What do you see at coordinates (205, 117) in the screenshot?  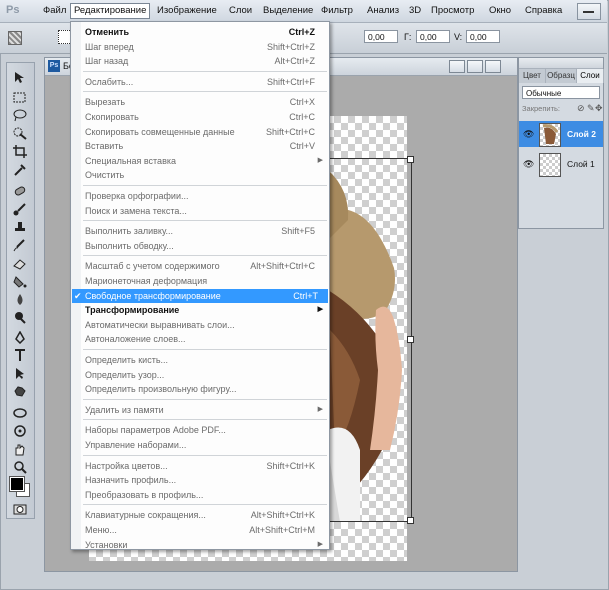 I see `menu-item: Скопировать Ctrl+C` at bounding box center [205, 117].